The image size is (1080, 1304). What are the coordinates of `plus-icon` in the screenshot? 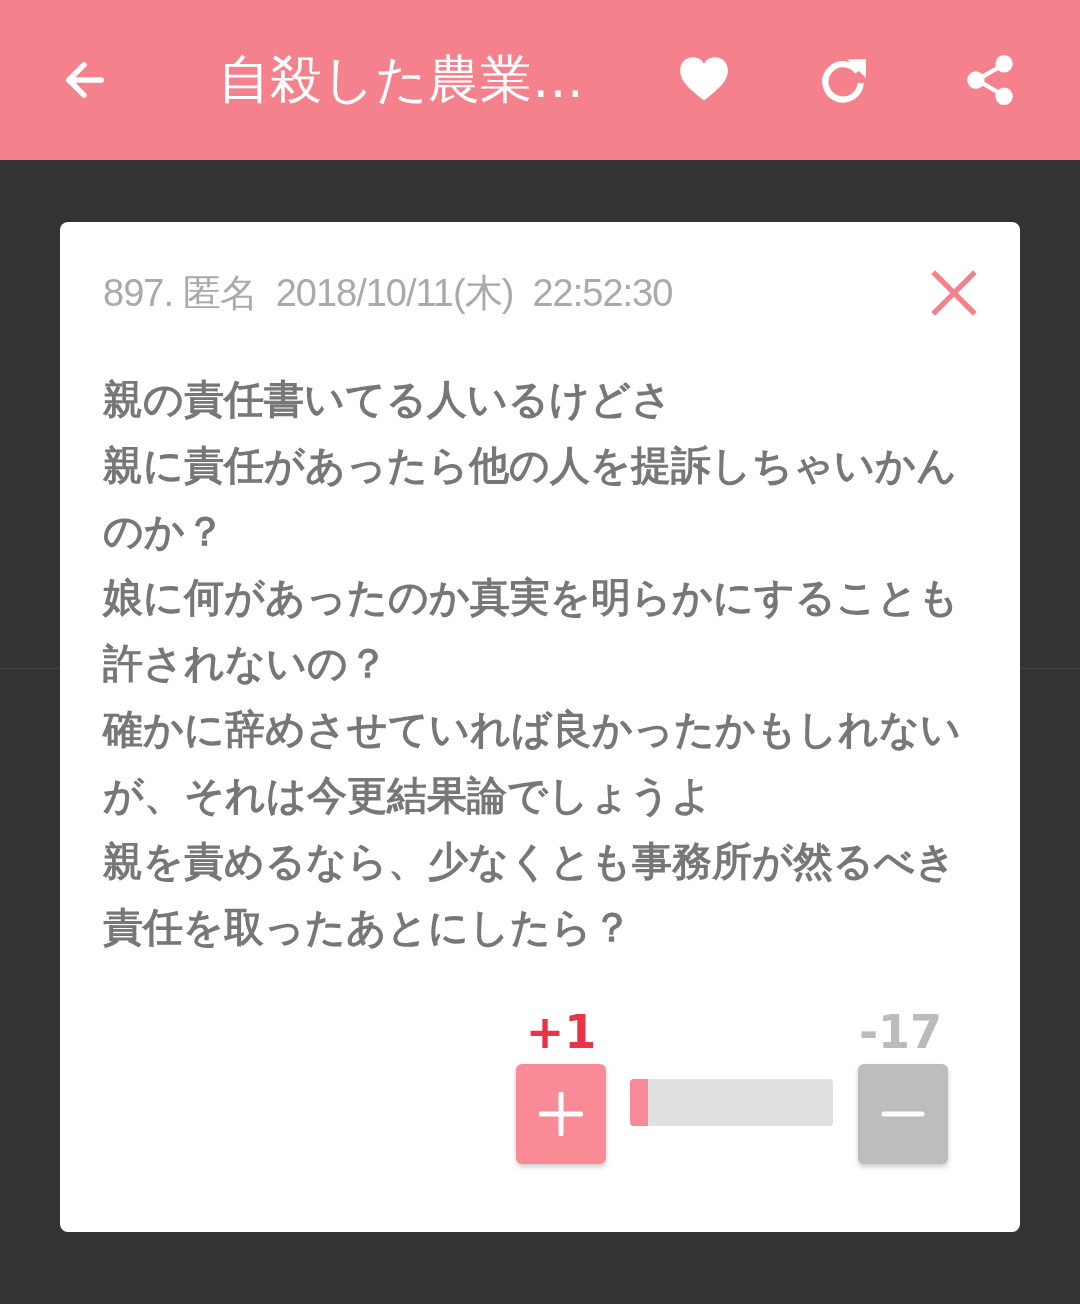 It's located at (561, 1114).